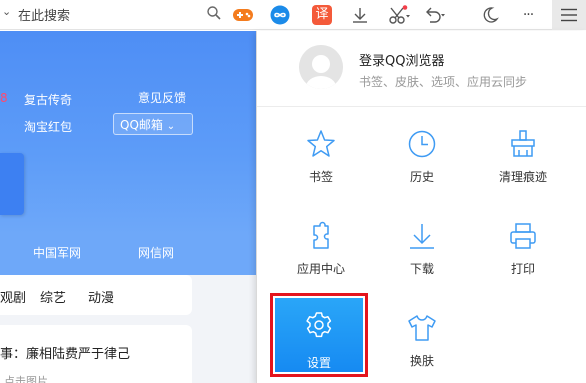 This screenshot has width=586, height=383. What do you see at coordinates (523, 236) in the screenshot?
I see `printer-icon` at bounding box center [523, 236].